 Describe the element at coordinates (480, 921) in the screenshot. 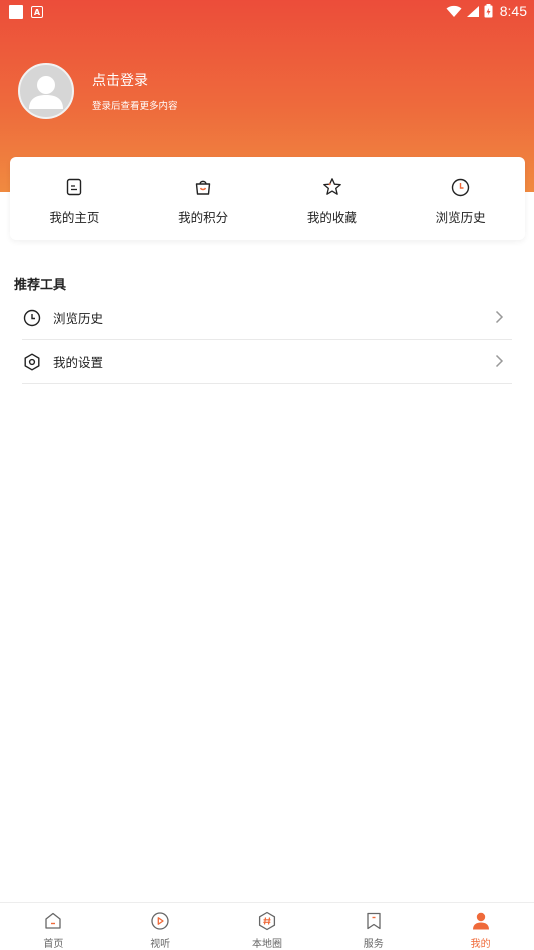

I see `person-icon` at that location.